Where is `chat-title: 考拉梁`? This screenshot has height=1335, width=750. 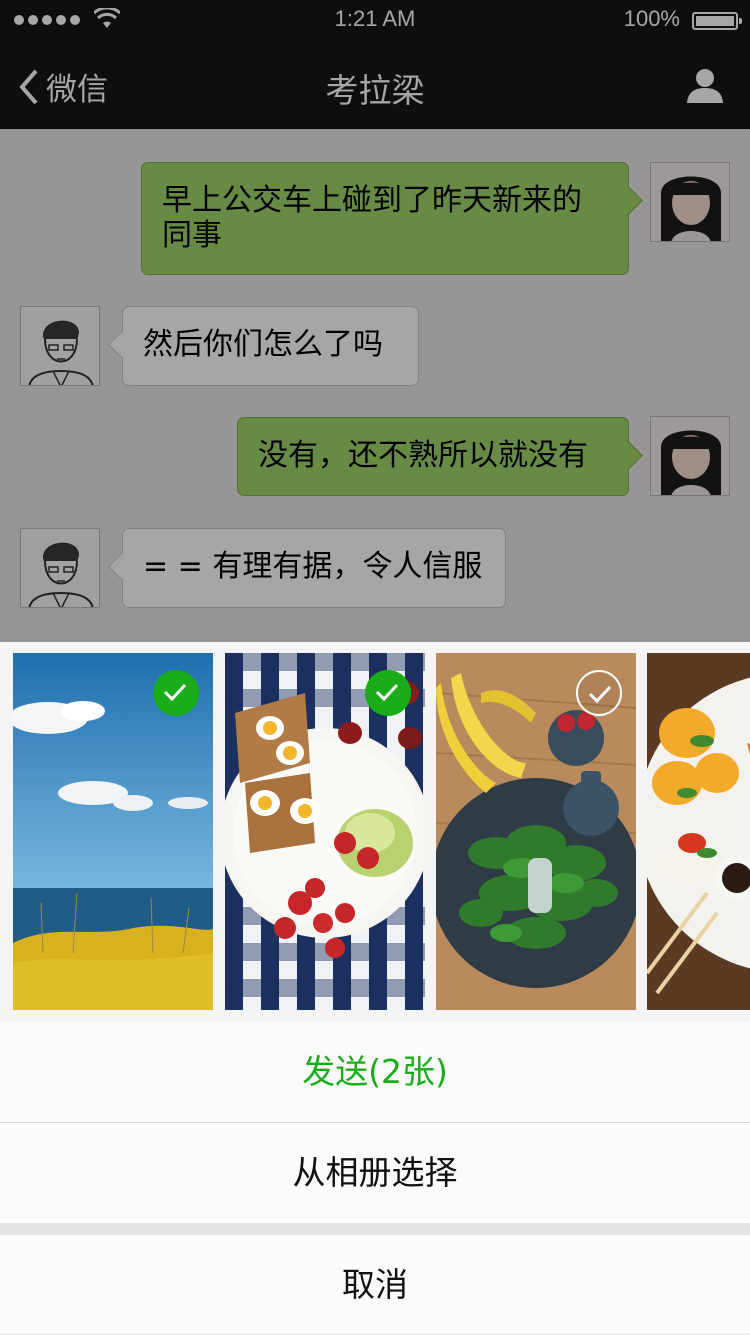
chat-title: 考拉梁 is located at coordinates (375, 90).